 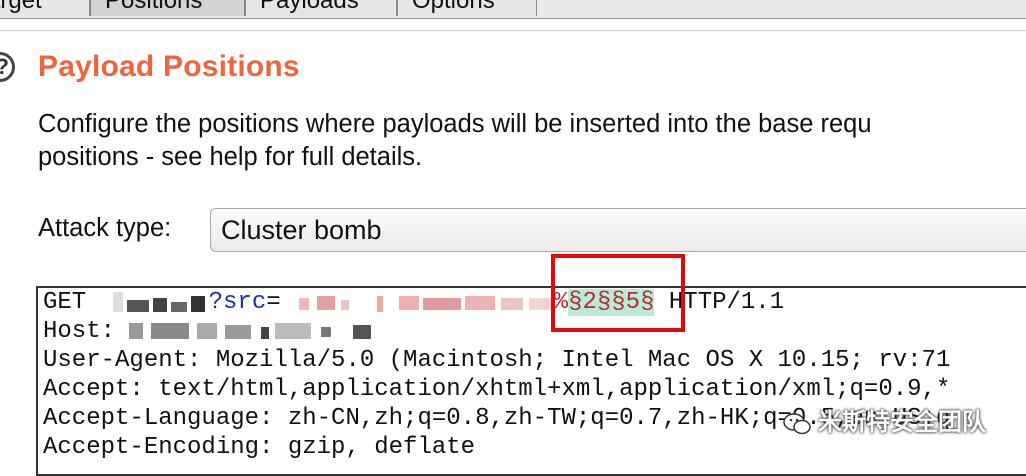 What do you see at coordinates (254, 331) in the screenshot?
I see `redacted-host` at bounding box center [254, 331].